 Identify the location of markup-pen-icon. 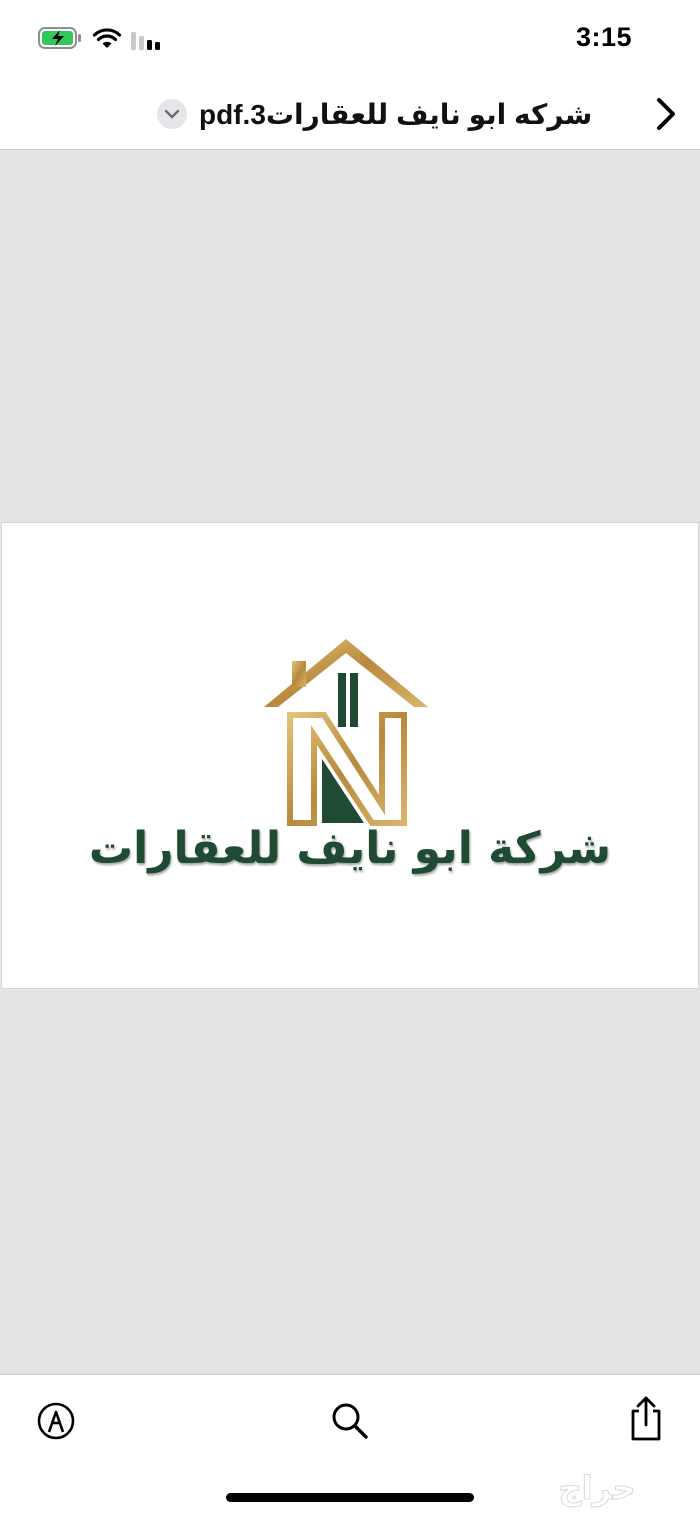
(56, 1421).